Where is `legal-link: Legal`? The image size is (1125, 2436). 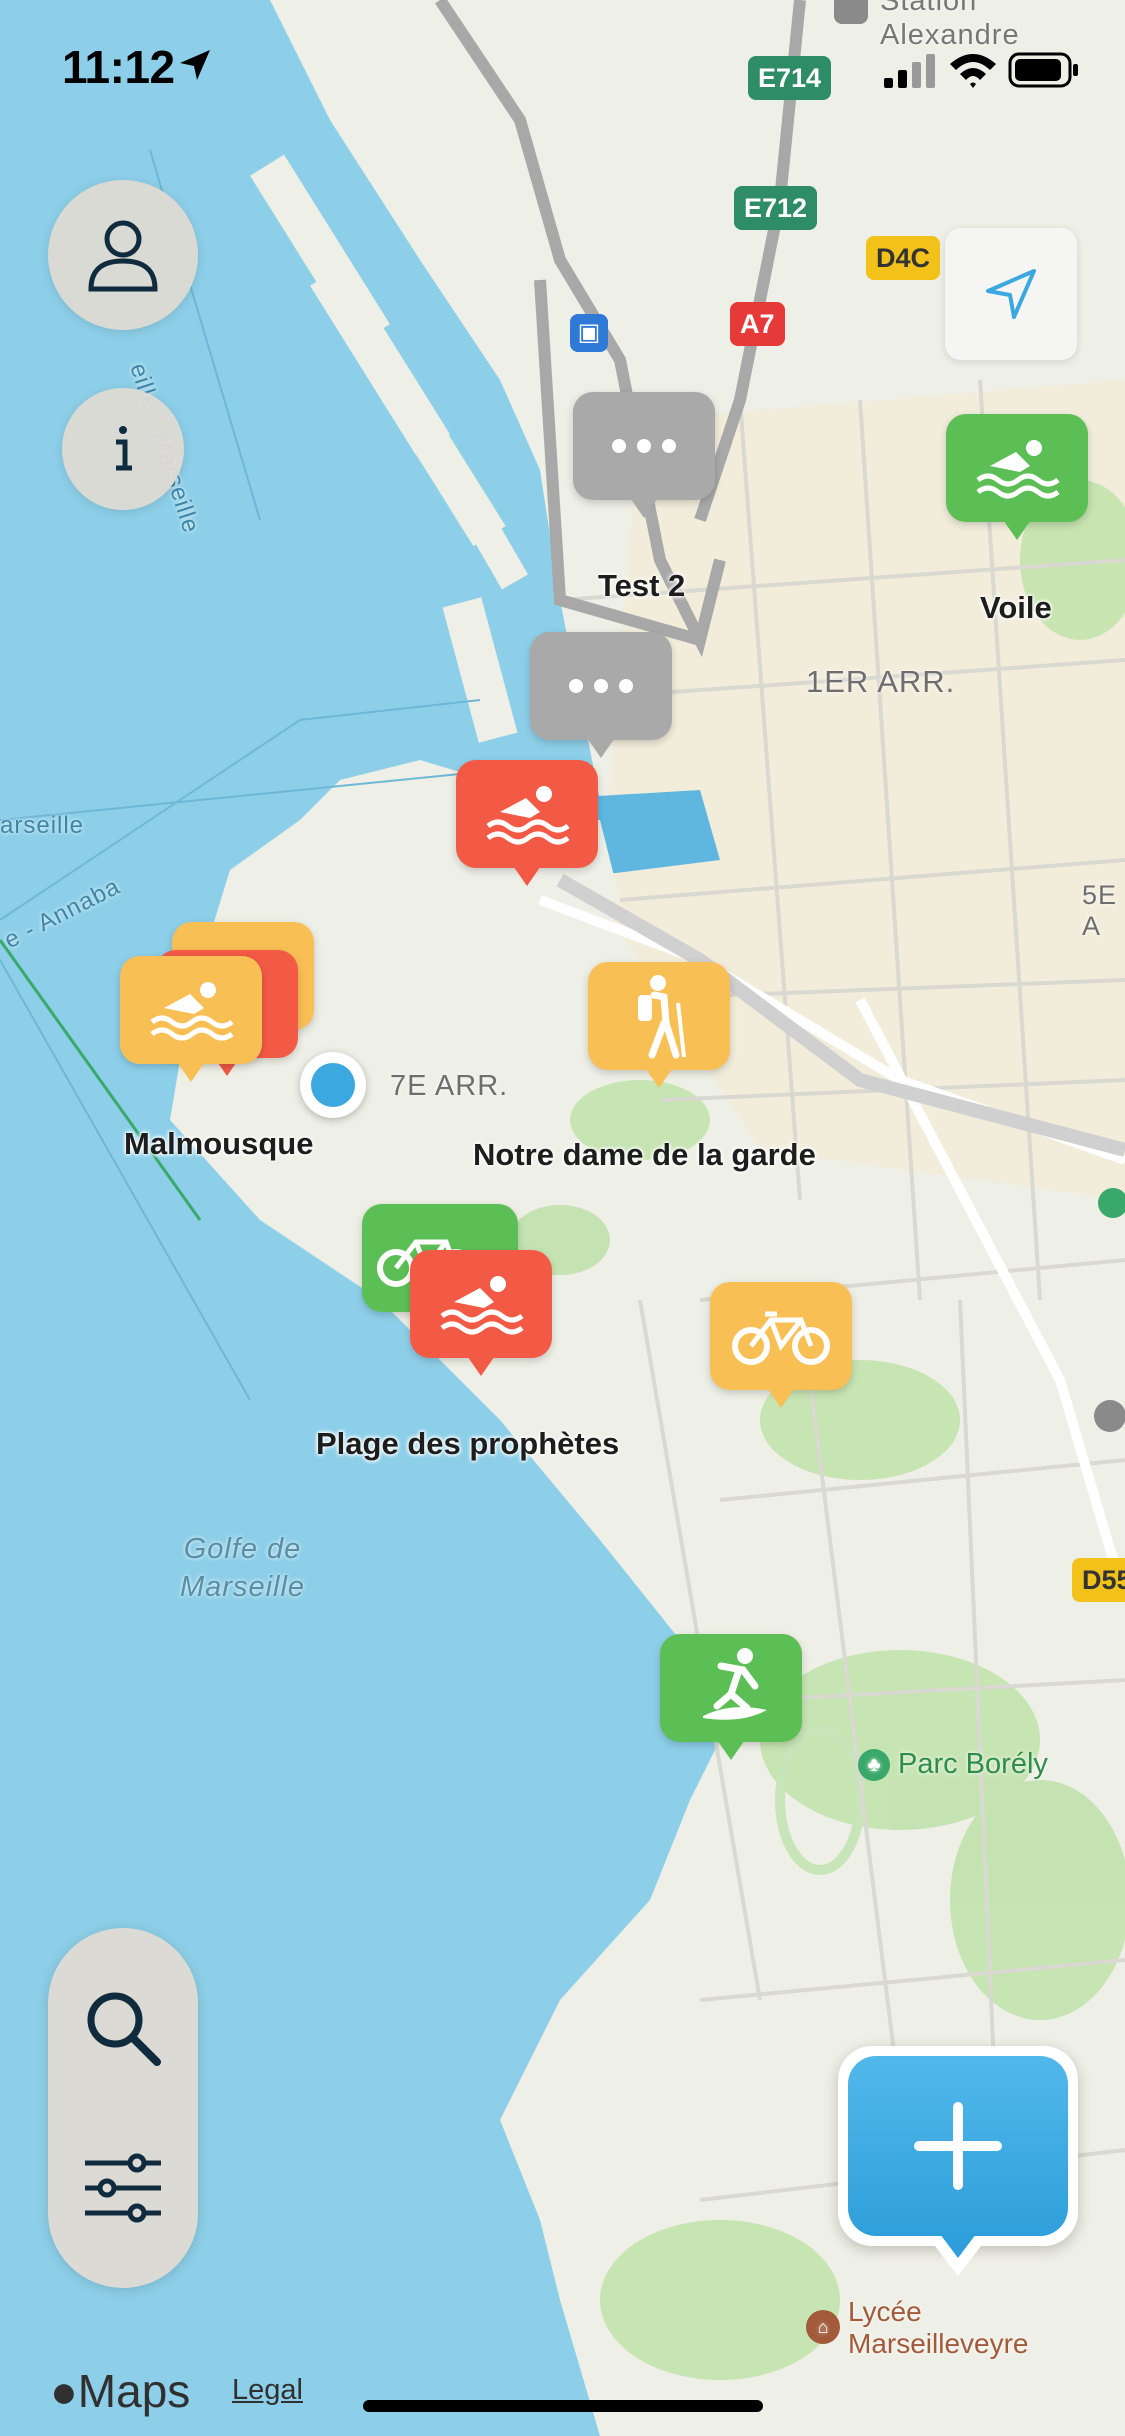
legal-link: Legal is located at coordinates (267, 2390).